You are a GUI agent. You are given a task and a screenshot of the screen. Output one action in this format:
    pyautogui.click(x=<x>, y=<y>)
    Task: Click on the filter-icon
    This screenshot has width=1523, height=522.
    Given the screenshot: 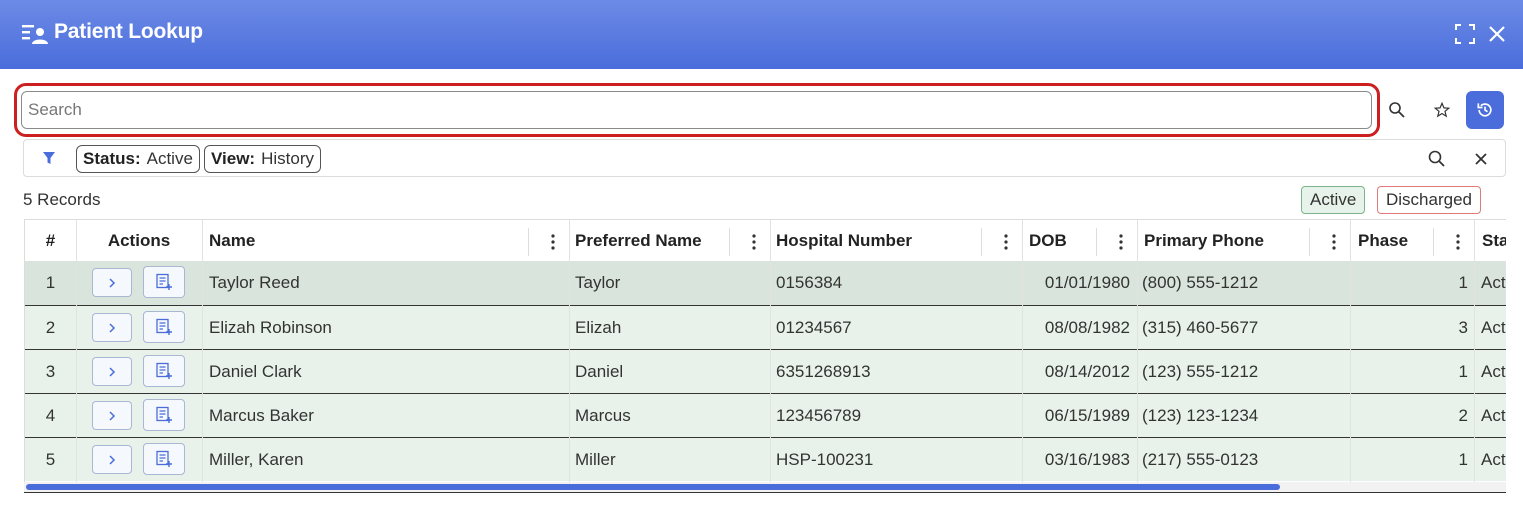 What is the action you would take?
    pyautogui.click(x=49, y=158)
    